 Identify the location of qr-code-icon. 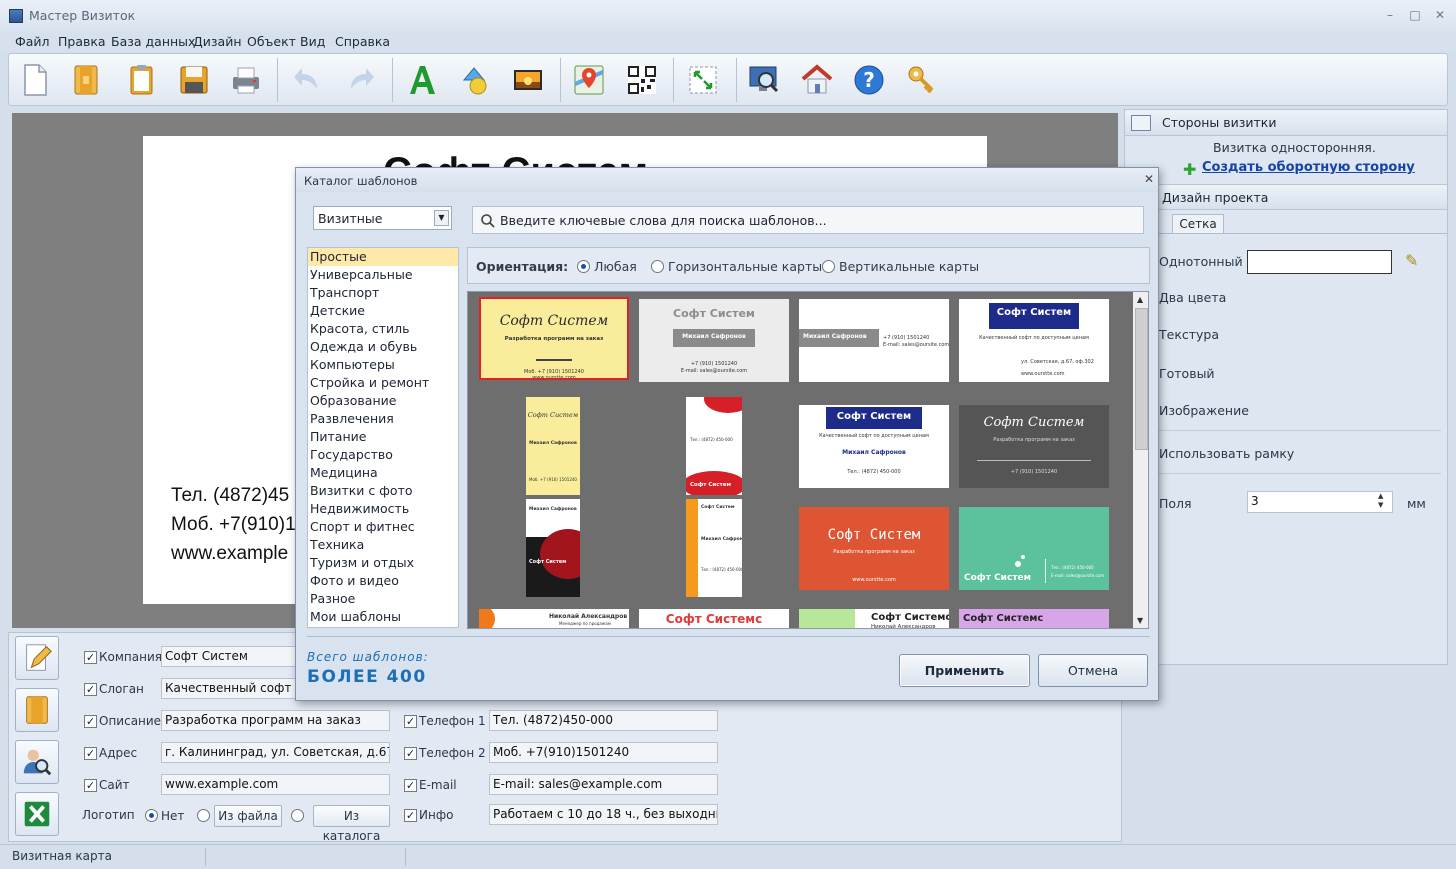
(642, 80).